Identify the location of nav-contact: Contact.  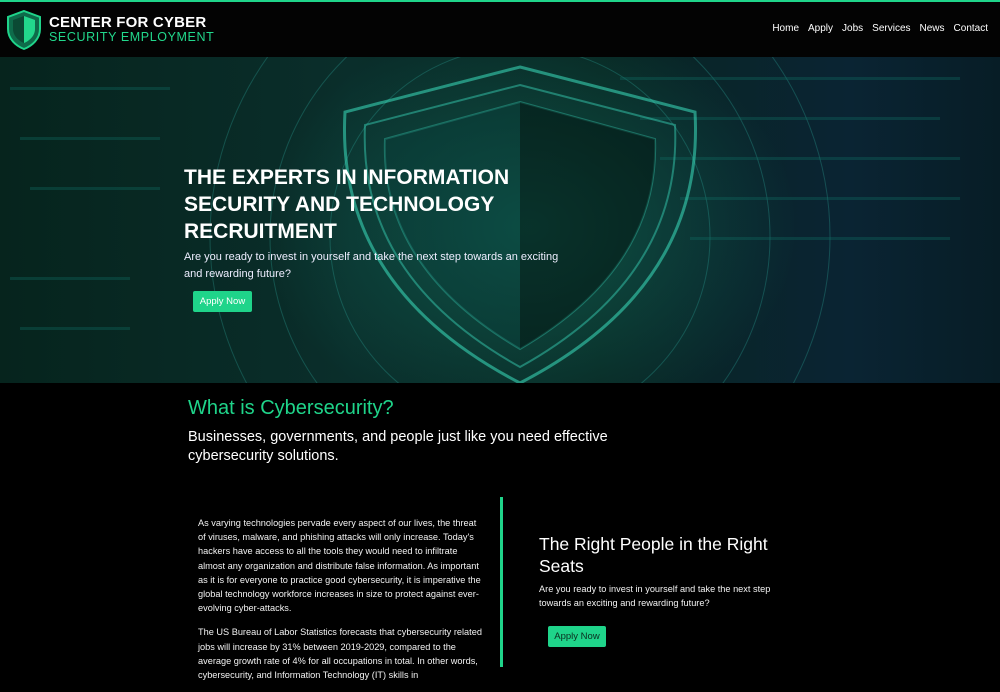
(971, 28).